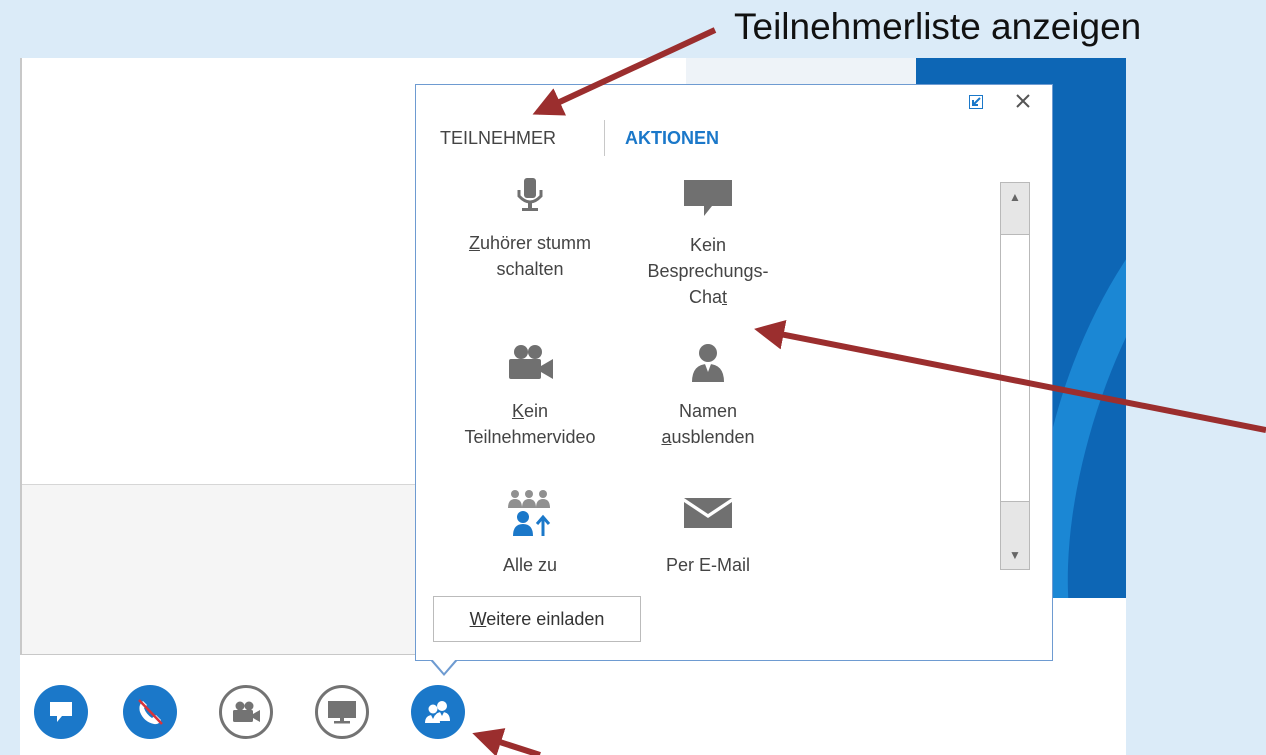 The image size is (1266, 755). Describe the element at coordinates (624, 71) in the screenshot. I see `arrow-to-teilnehmer-tab` at that location.